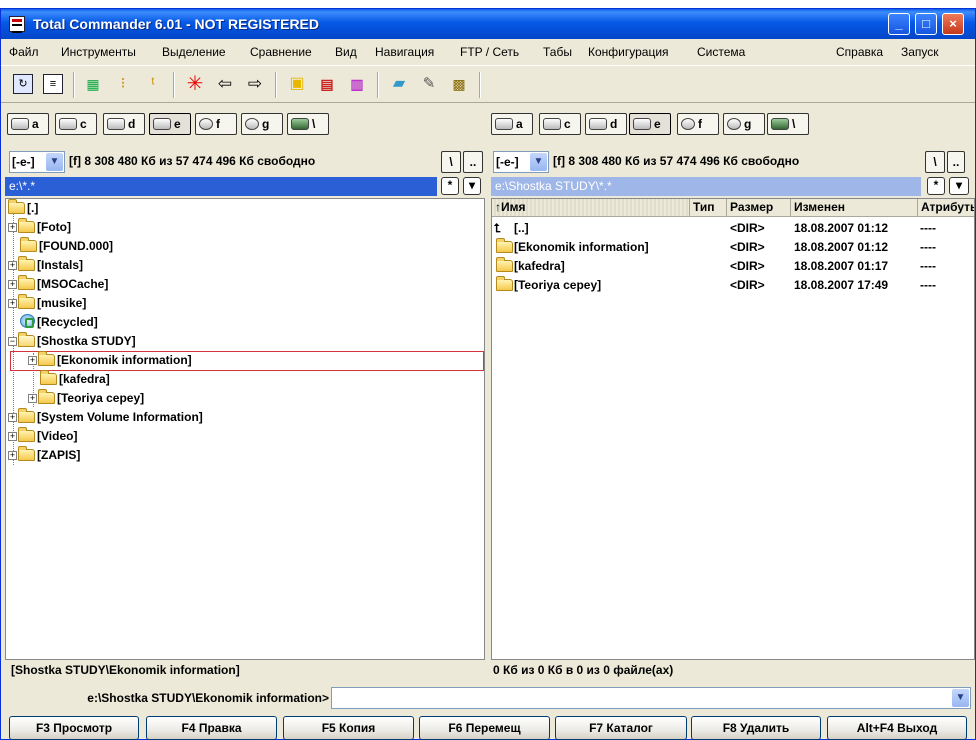  Describe the element at coordinates (211, 728) in the screenshot. I see `f4-edit-button: F4 Правка` at that location.